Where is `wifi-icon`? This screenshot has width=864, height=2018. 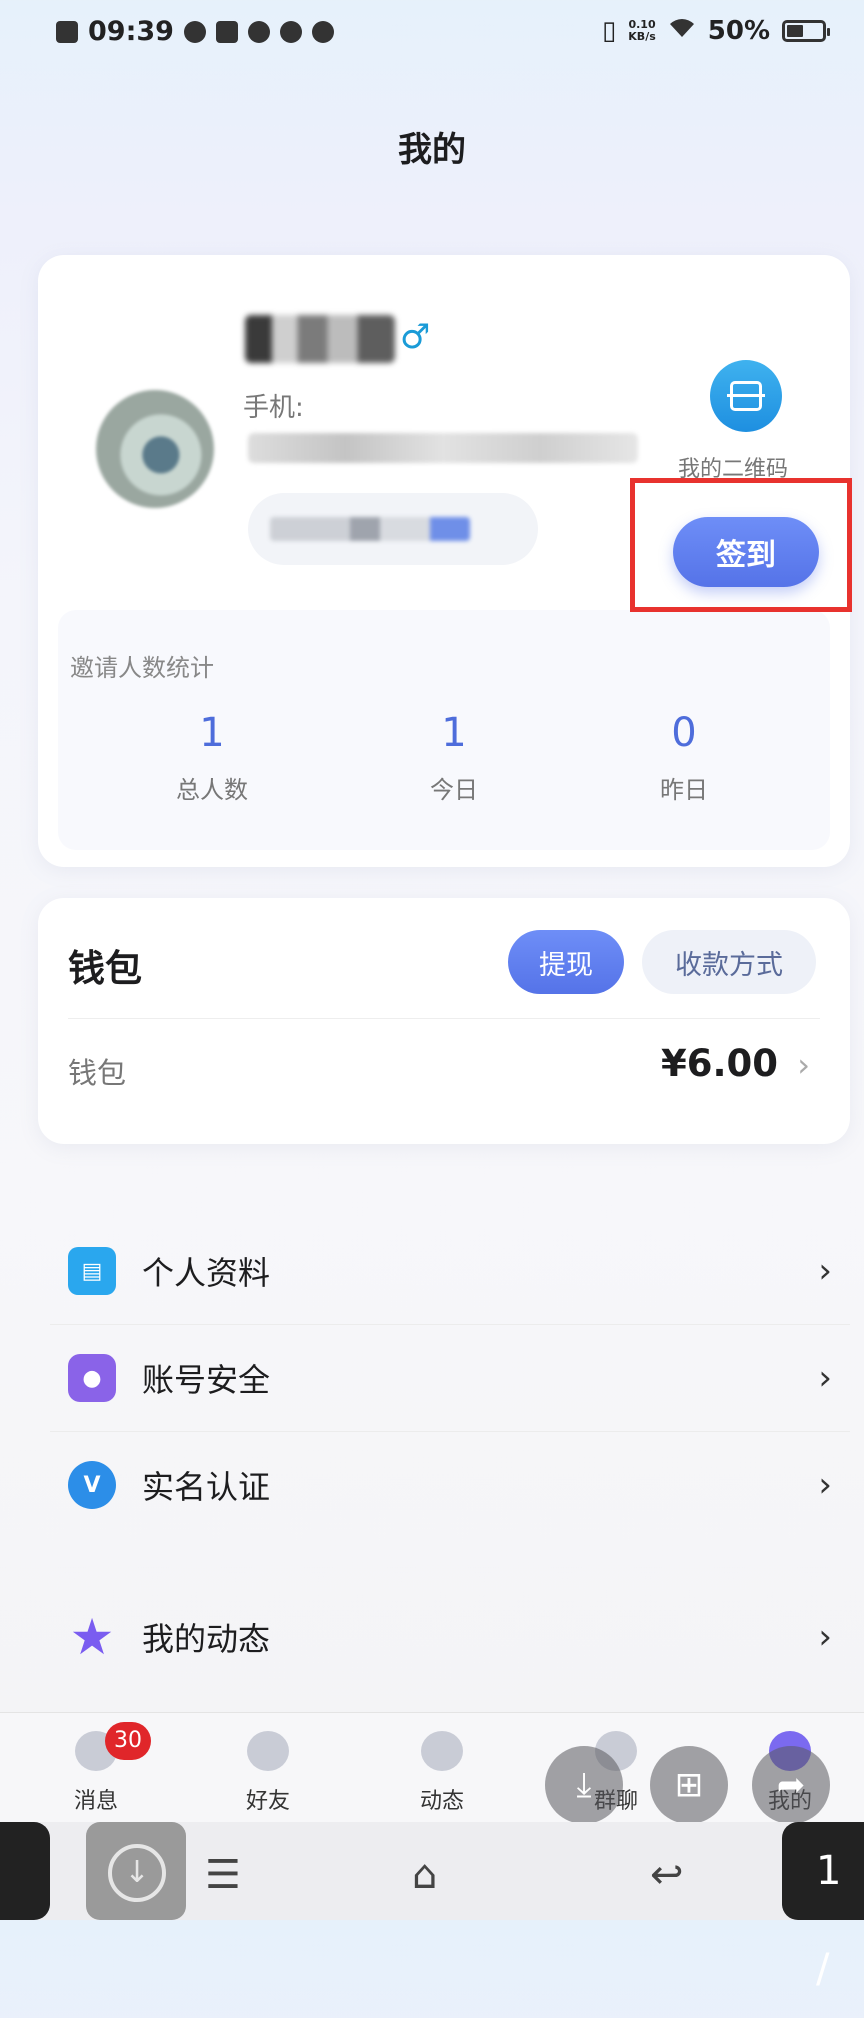
wifi-icon is located at coordinates (682, 31).